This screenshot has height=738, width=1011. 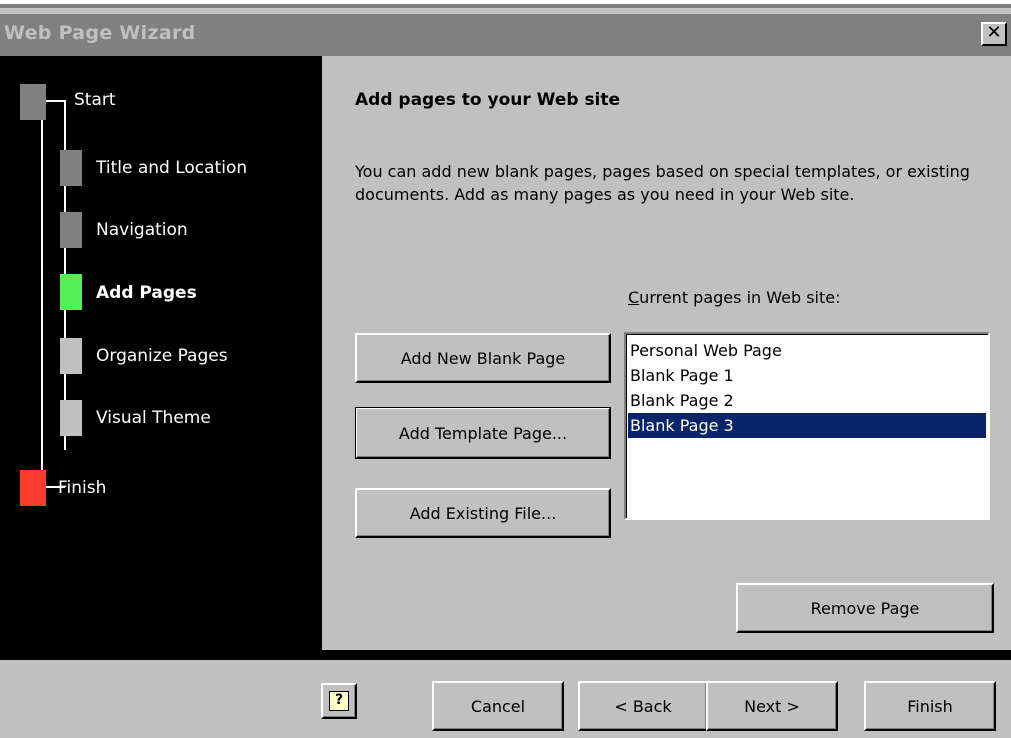 I want to click on back-button: < Back, so click(x=643, y=706).